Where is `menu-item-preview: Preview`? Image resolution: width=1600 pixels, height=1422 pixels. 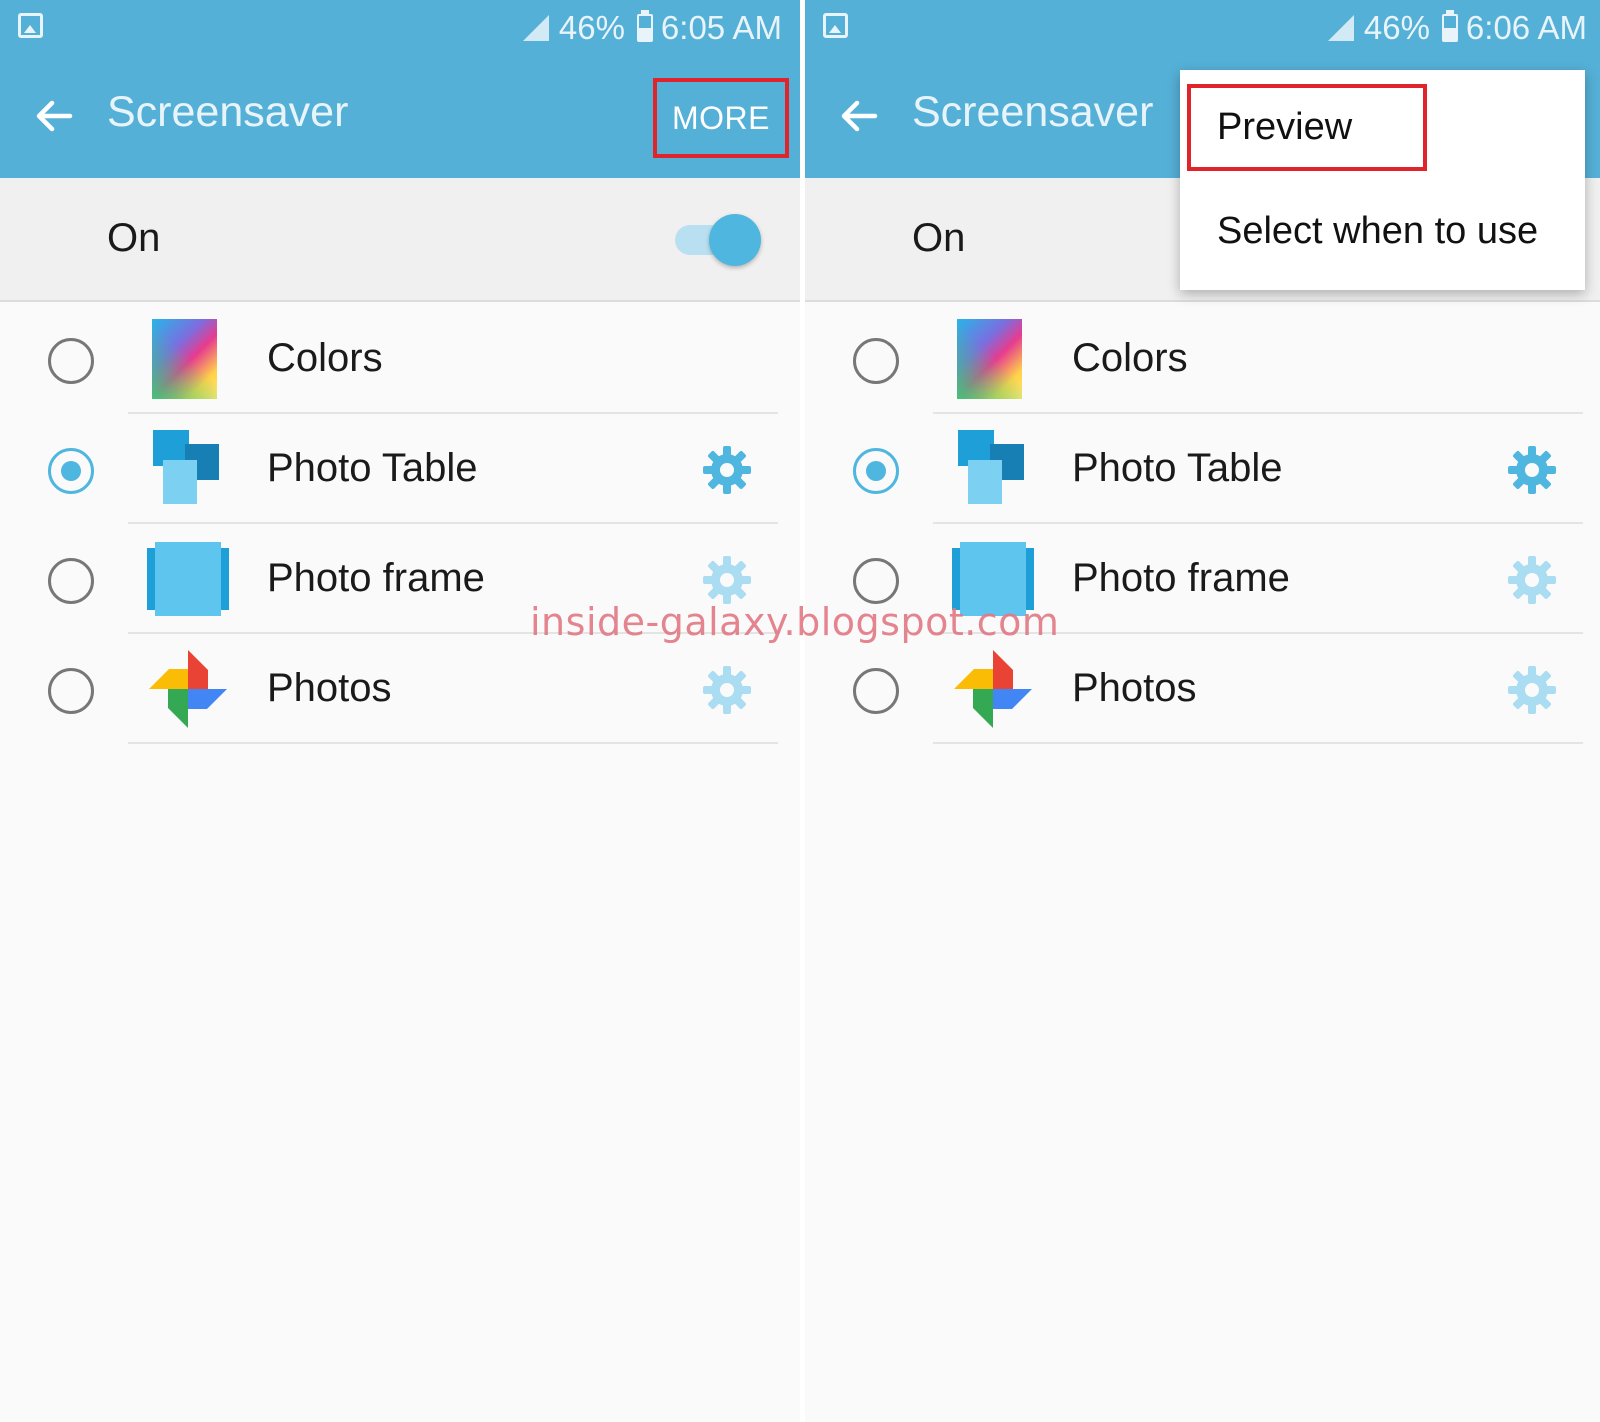
menu-item-preview: Preview is located at coordinates (1307, 127).